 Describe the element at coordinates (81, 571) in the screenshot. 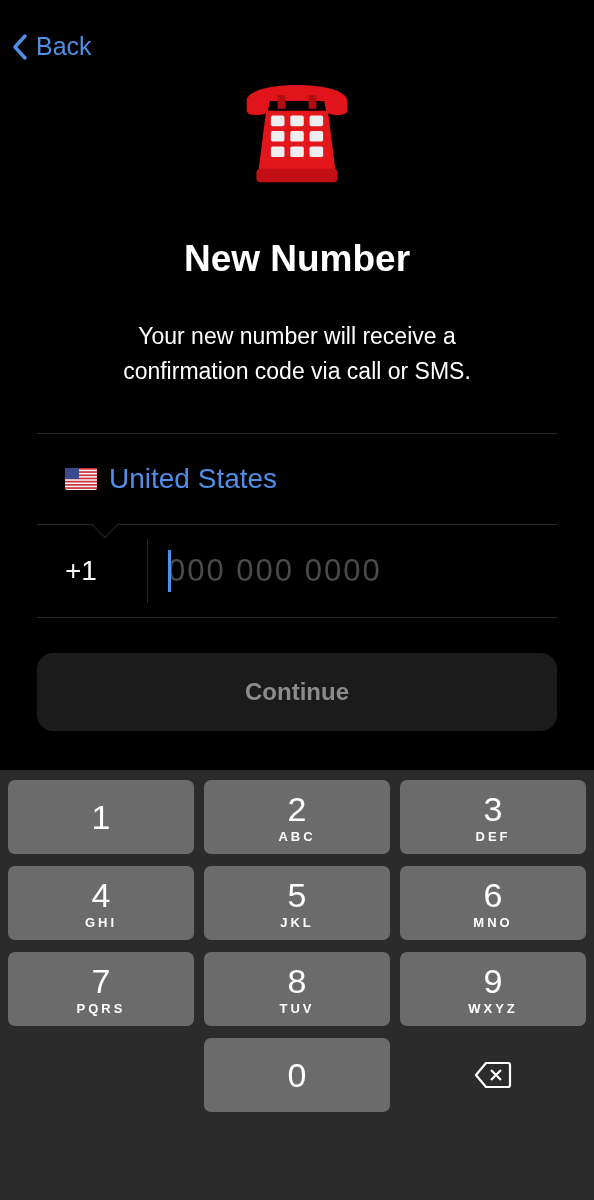

I see `country-code: +1` at that location.